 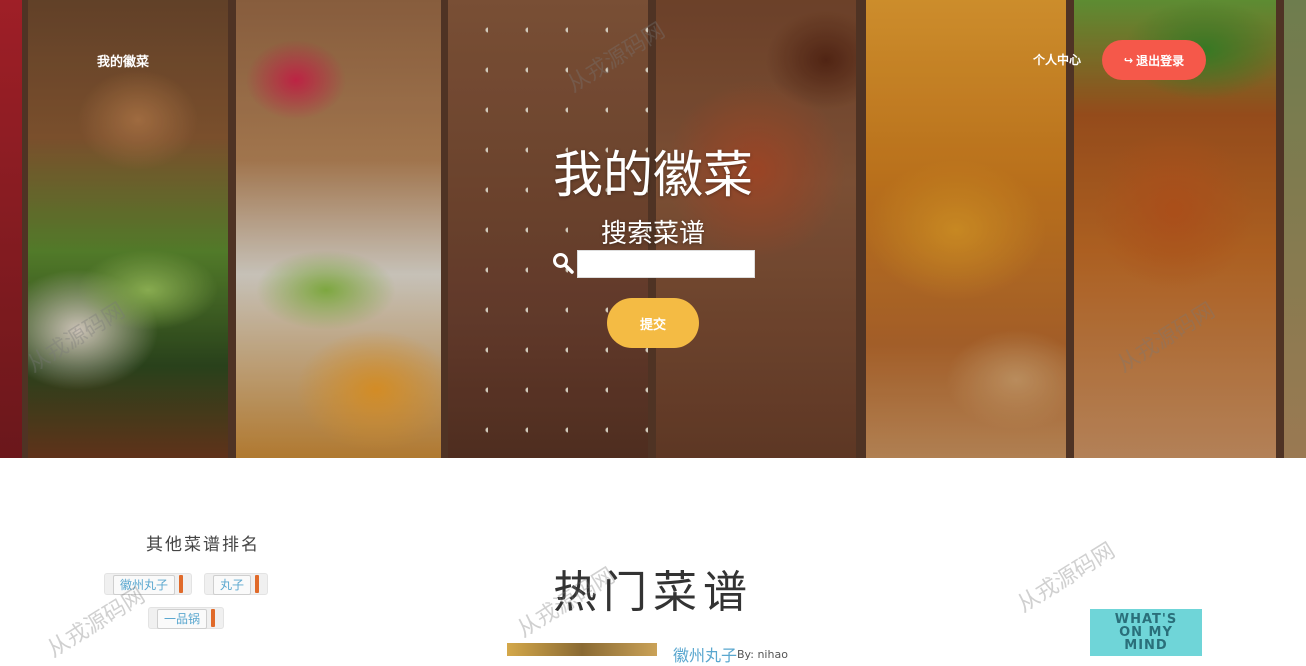 I want to click on logout-button: ↪ 退出登录, so click(x=1154, y=60).